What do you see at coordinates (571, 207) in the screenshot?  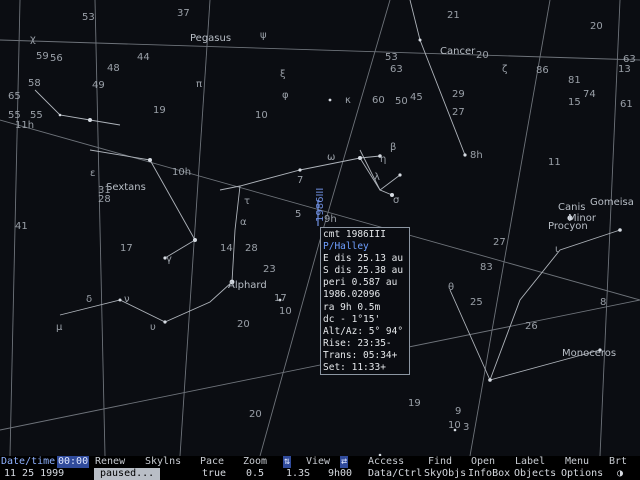 I see `constellation-canis: Canis` at bounding box center [571, 207].